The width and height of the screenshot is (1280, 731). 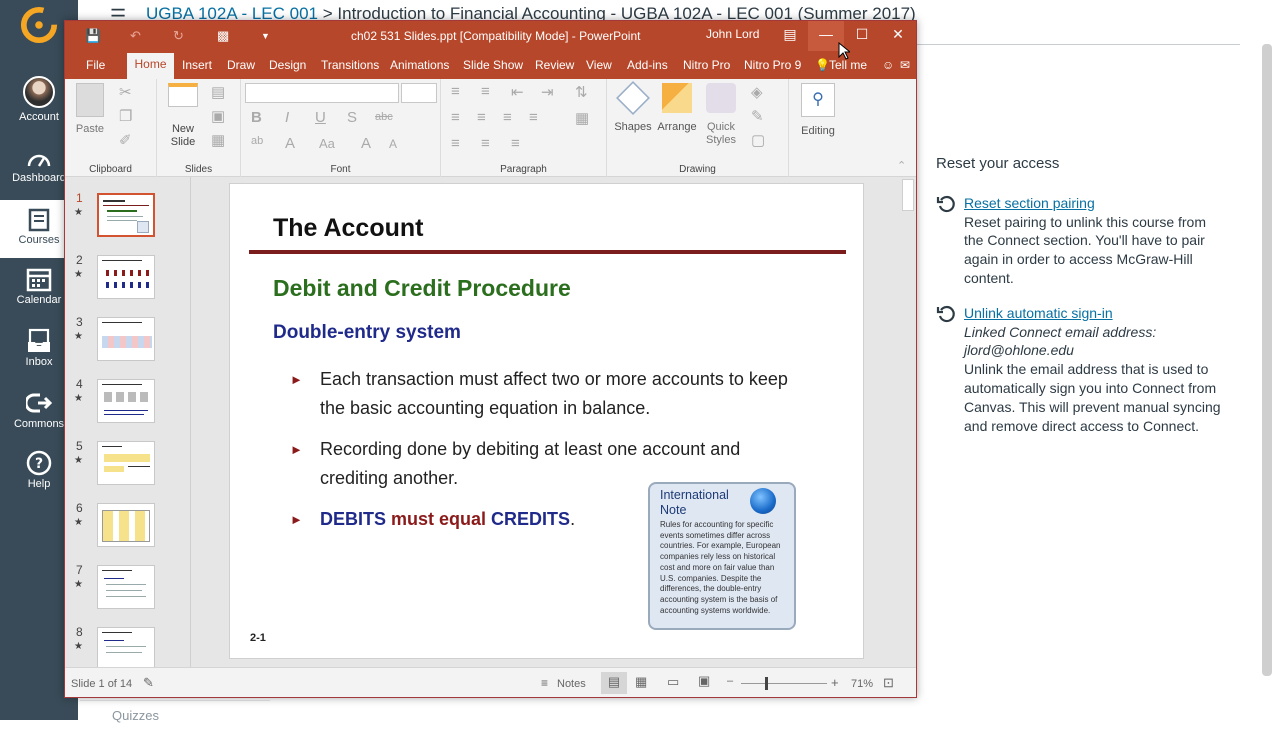 I want to click on bullets-icon: ≡, so click(x=455, y=91).